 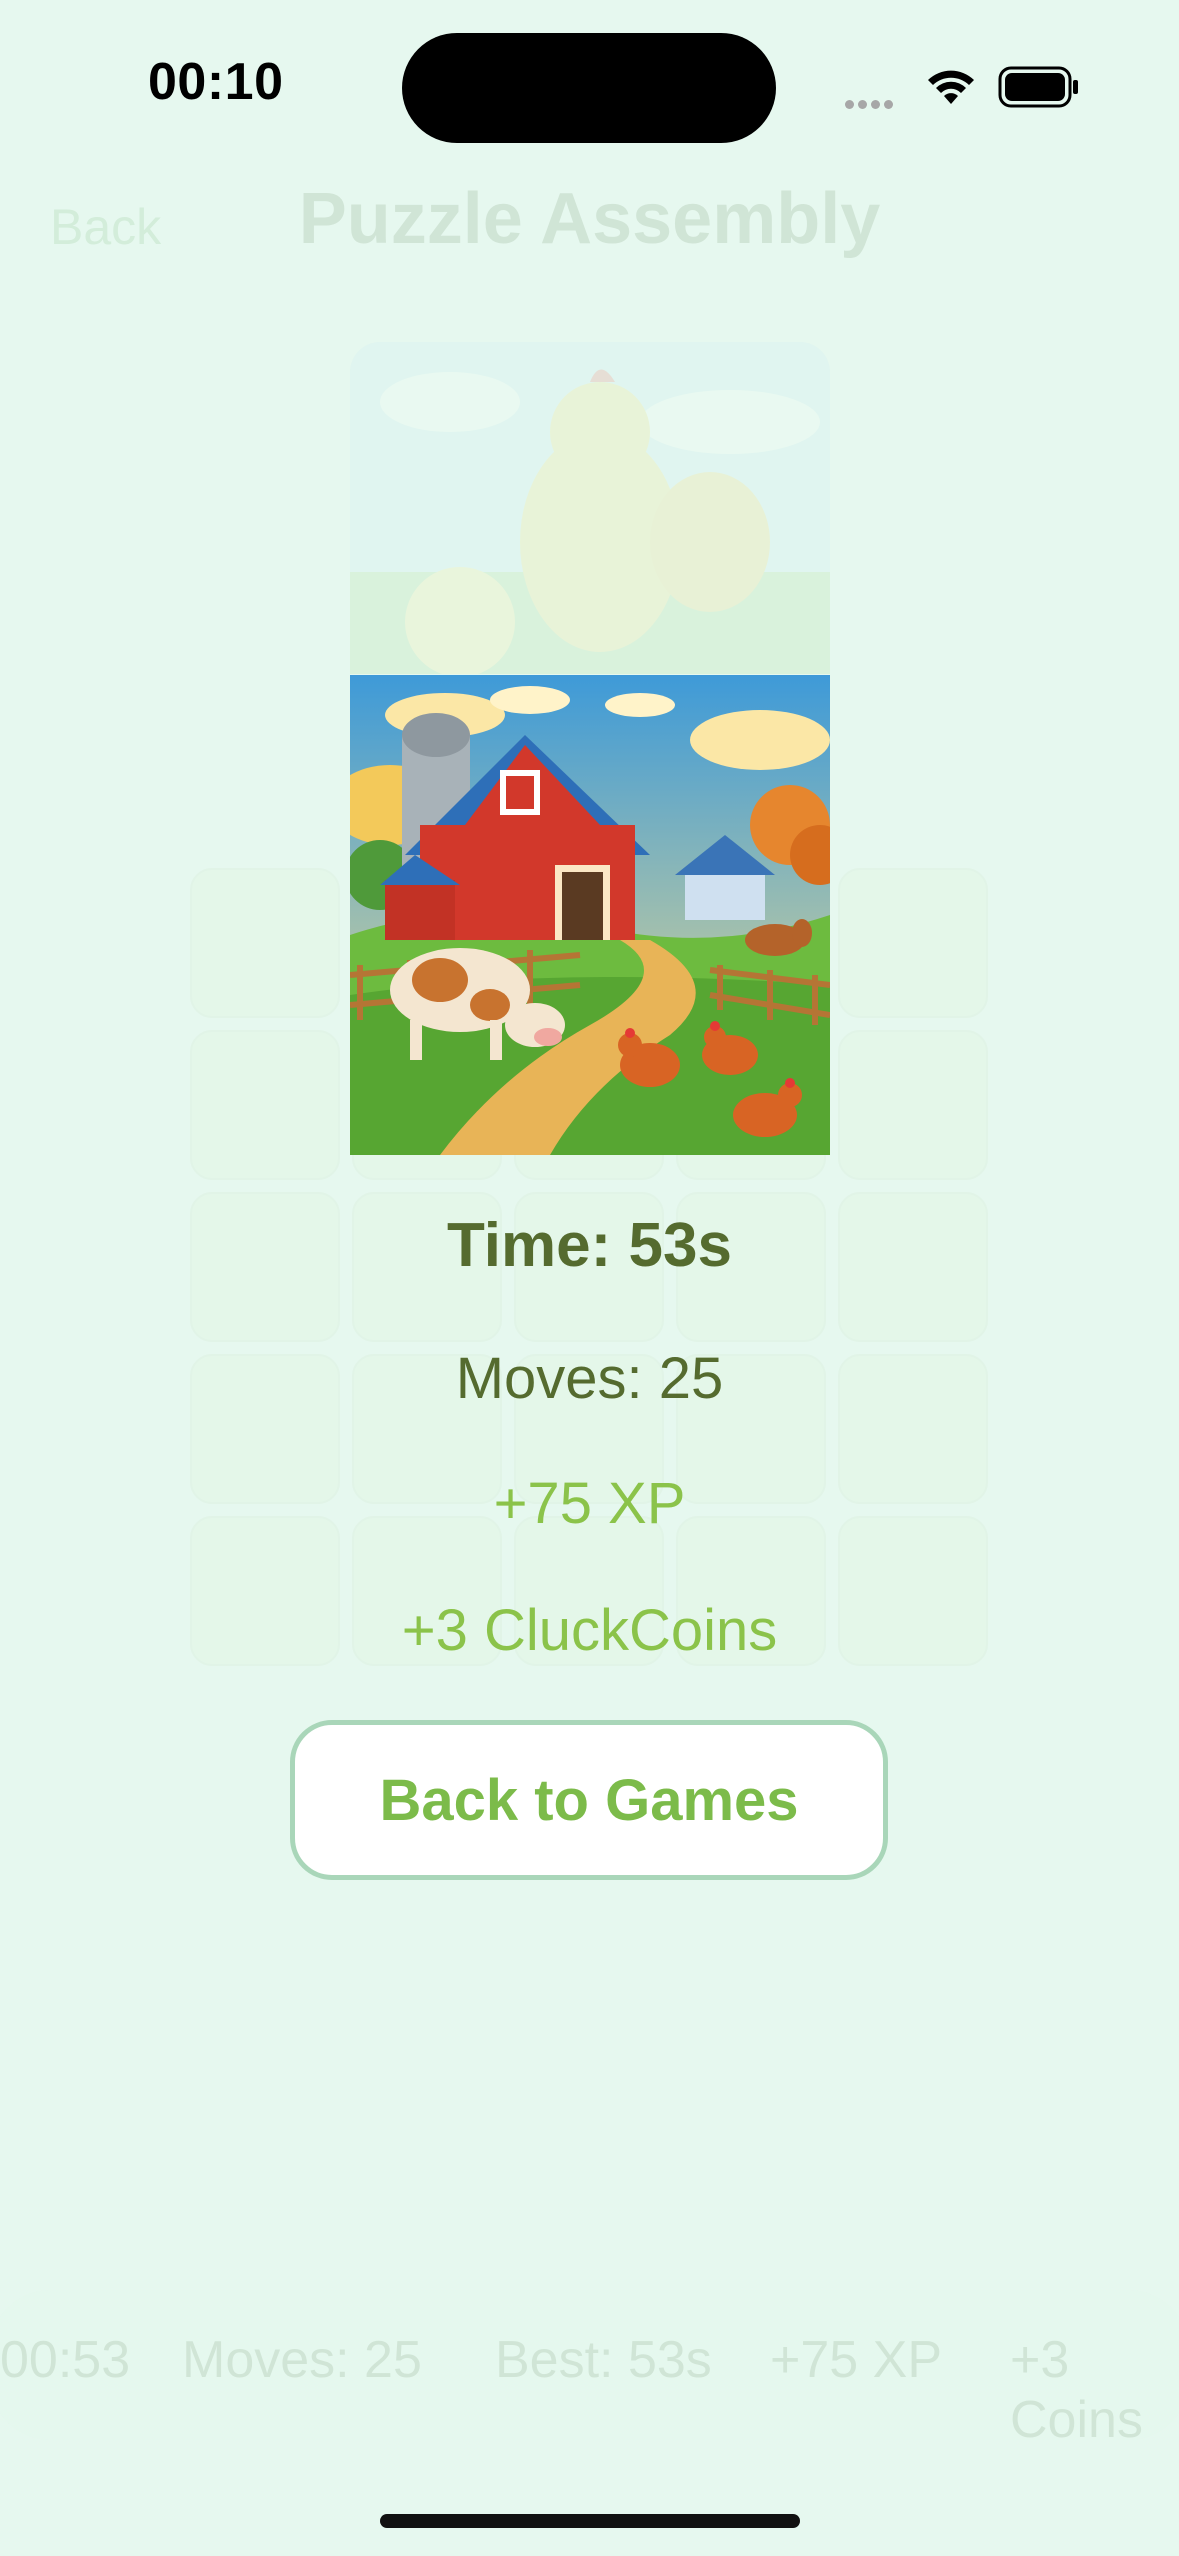 I want to click on wifi-icon, so click(x=951, y=87).